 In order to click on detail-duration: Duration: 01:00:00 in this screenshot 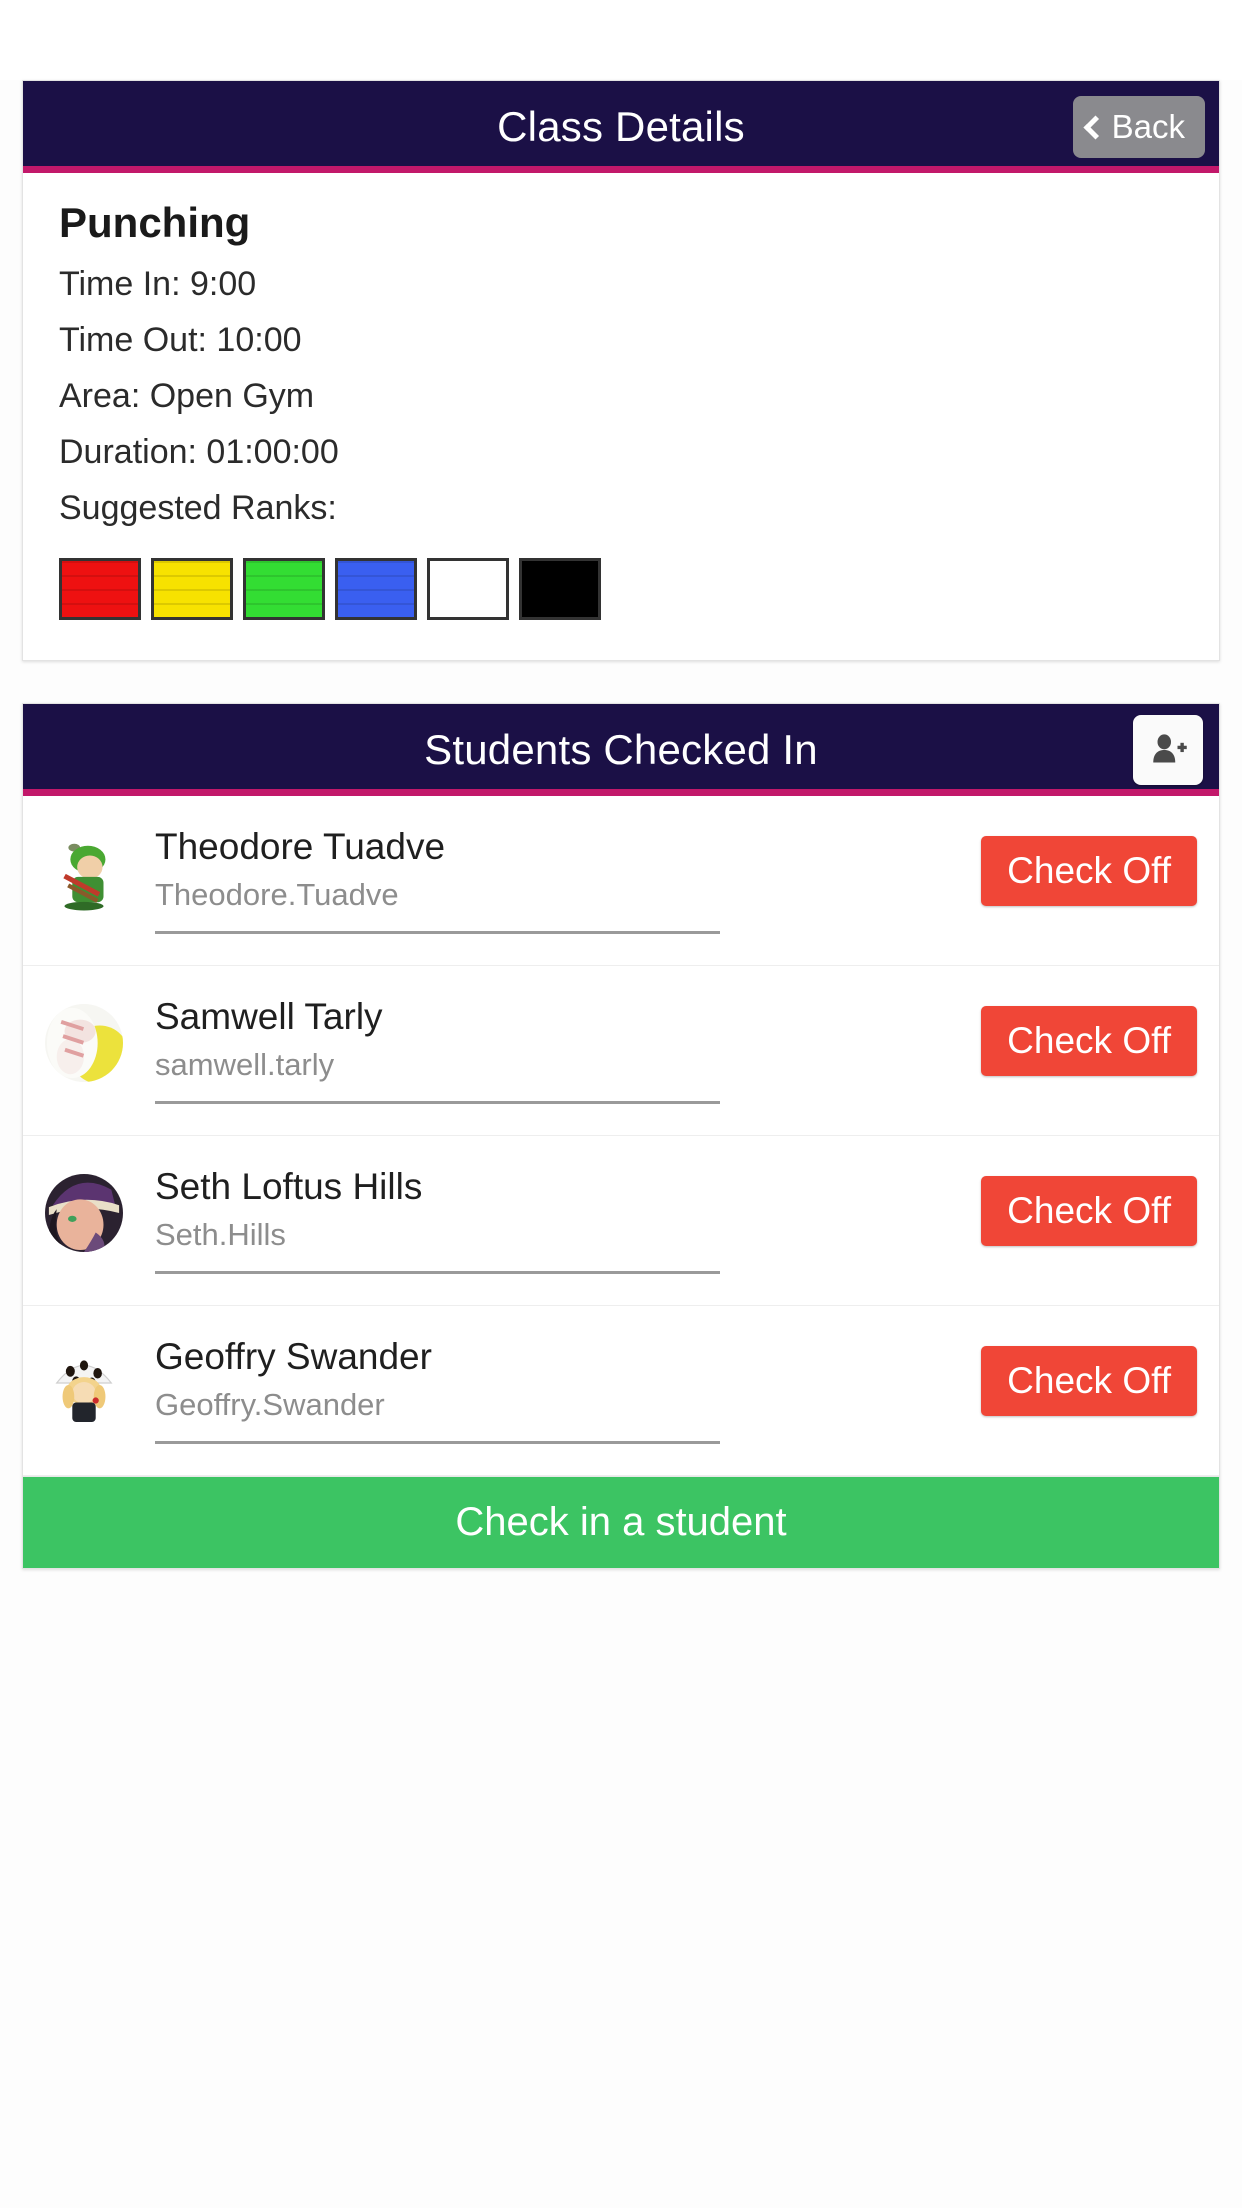, I will do `click(199, 452)`.